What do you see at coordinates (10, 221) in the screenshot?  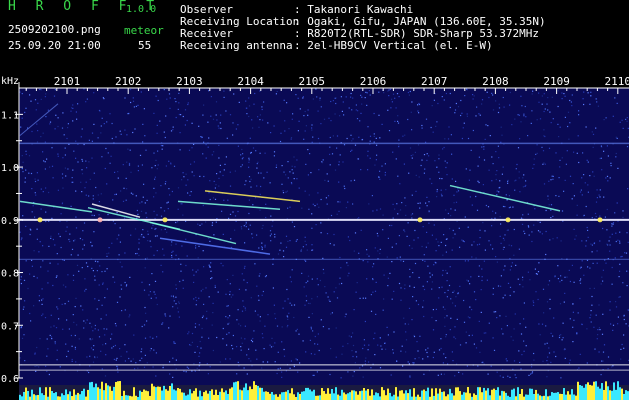 I see `y-tick-label: 0.9` at bounding box center [10, 221].